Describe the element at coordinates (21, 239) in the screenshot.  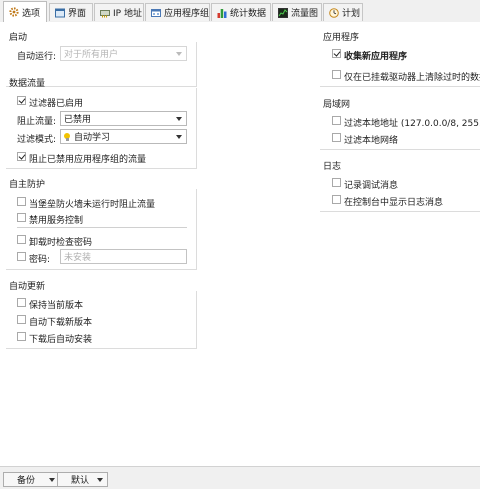
I see `check-password-checkbox` at that location.